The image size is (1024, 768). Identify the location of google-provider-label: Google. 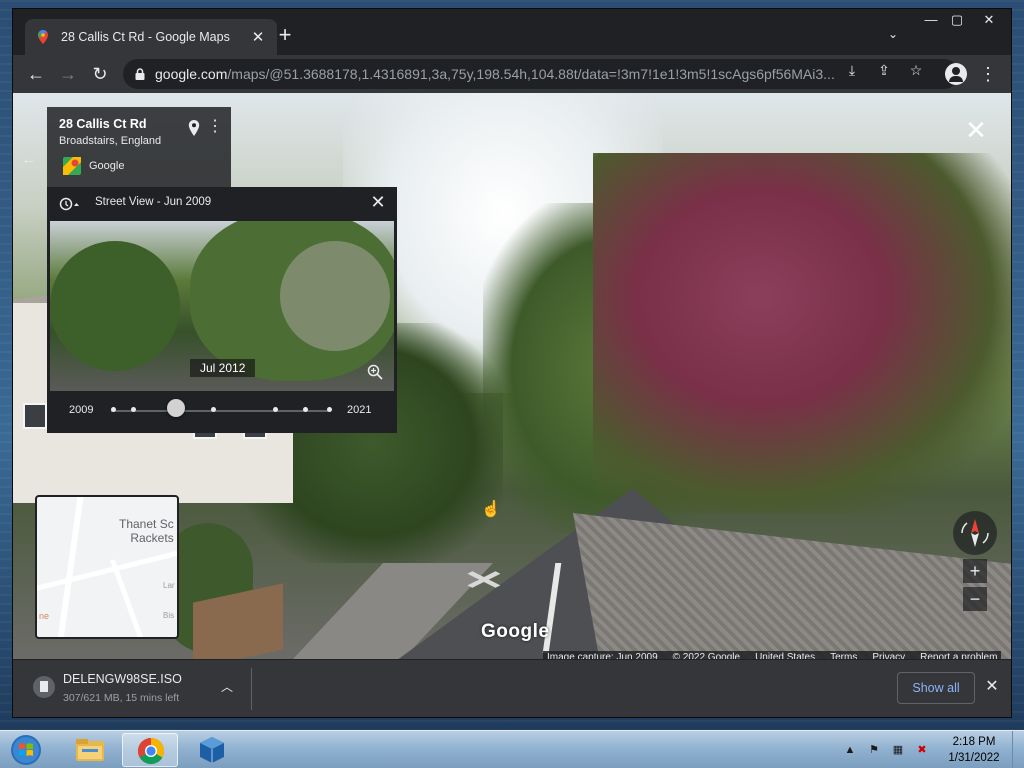
(107, 166).